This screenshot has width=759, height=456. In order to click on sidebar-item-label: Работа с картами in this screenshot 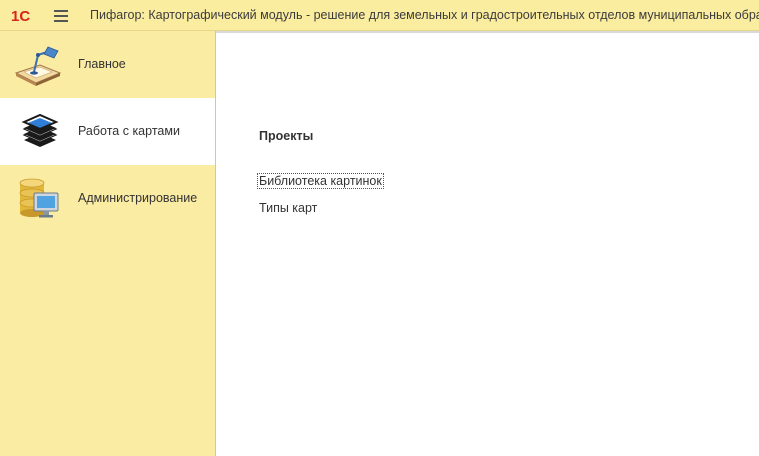, I will do `click(129, 131)`.